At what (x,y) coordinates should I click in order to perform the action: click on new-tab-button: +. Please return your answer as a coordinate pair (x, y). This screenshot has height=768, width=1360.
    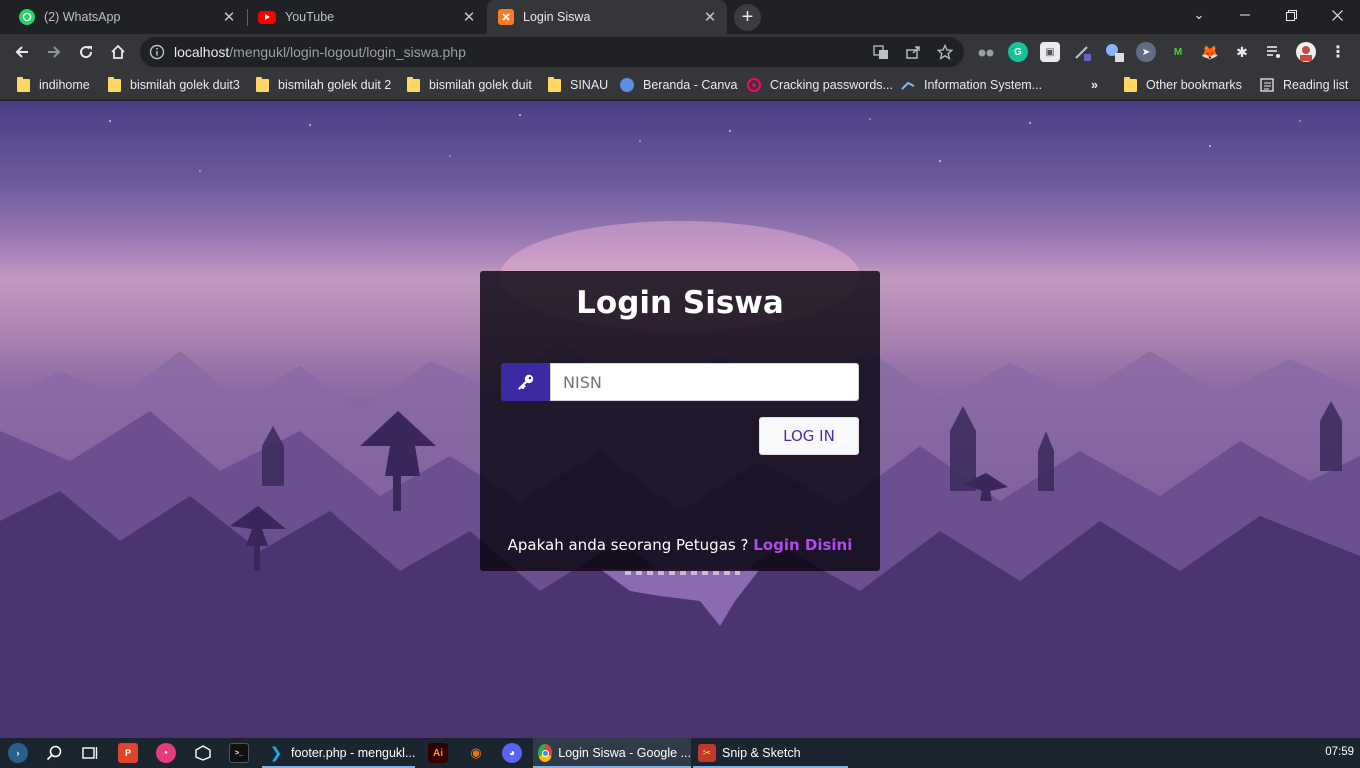
    Looking at the image, I should click on (747, 17).